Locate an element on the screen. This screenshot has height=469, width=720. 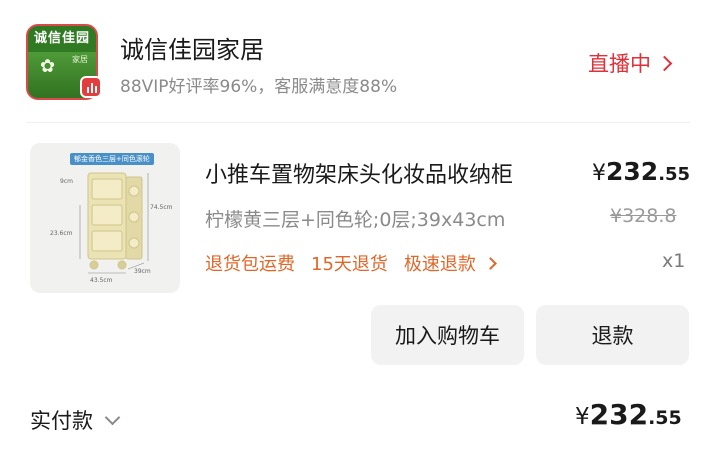
shop-logo-subtext: 家居 is located at coordinates (80, 59).